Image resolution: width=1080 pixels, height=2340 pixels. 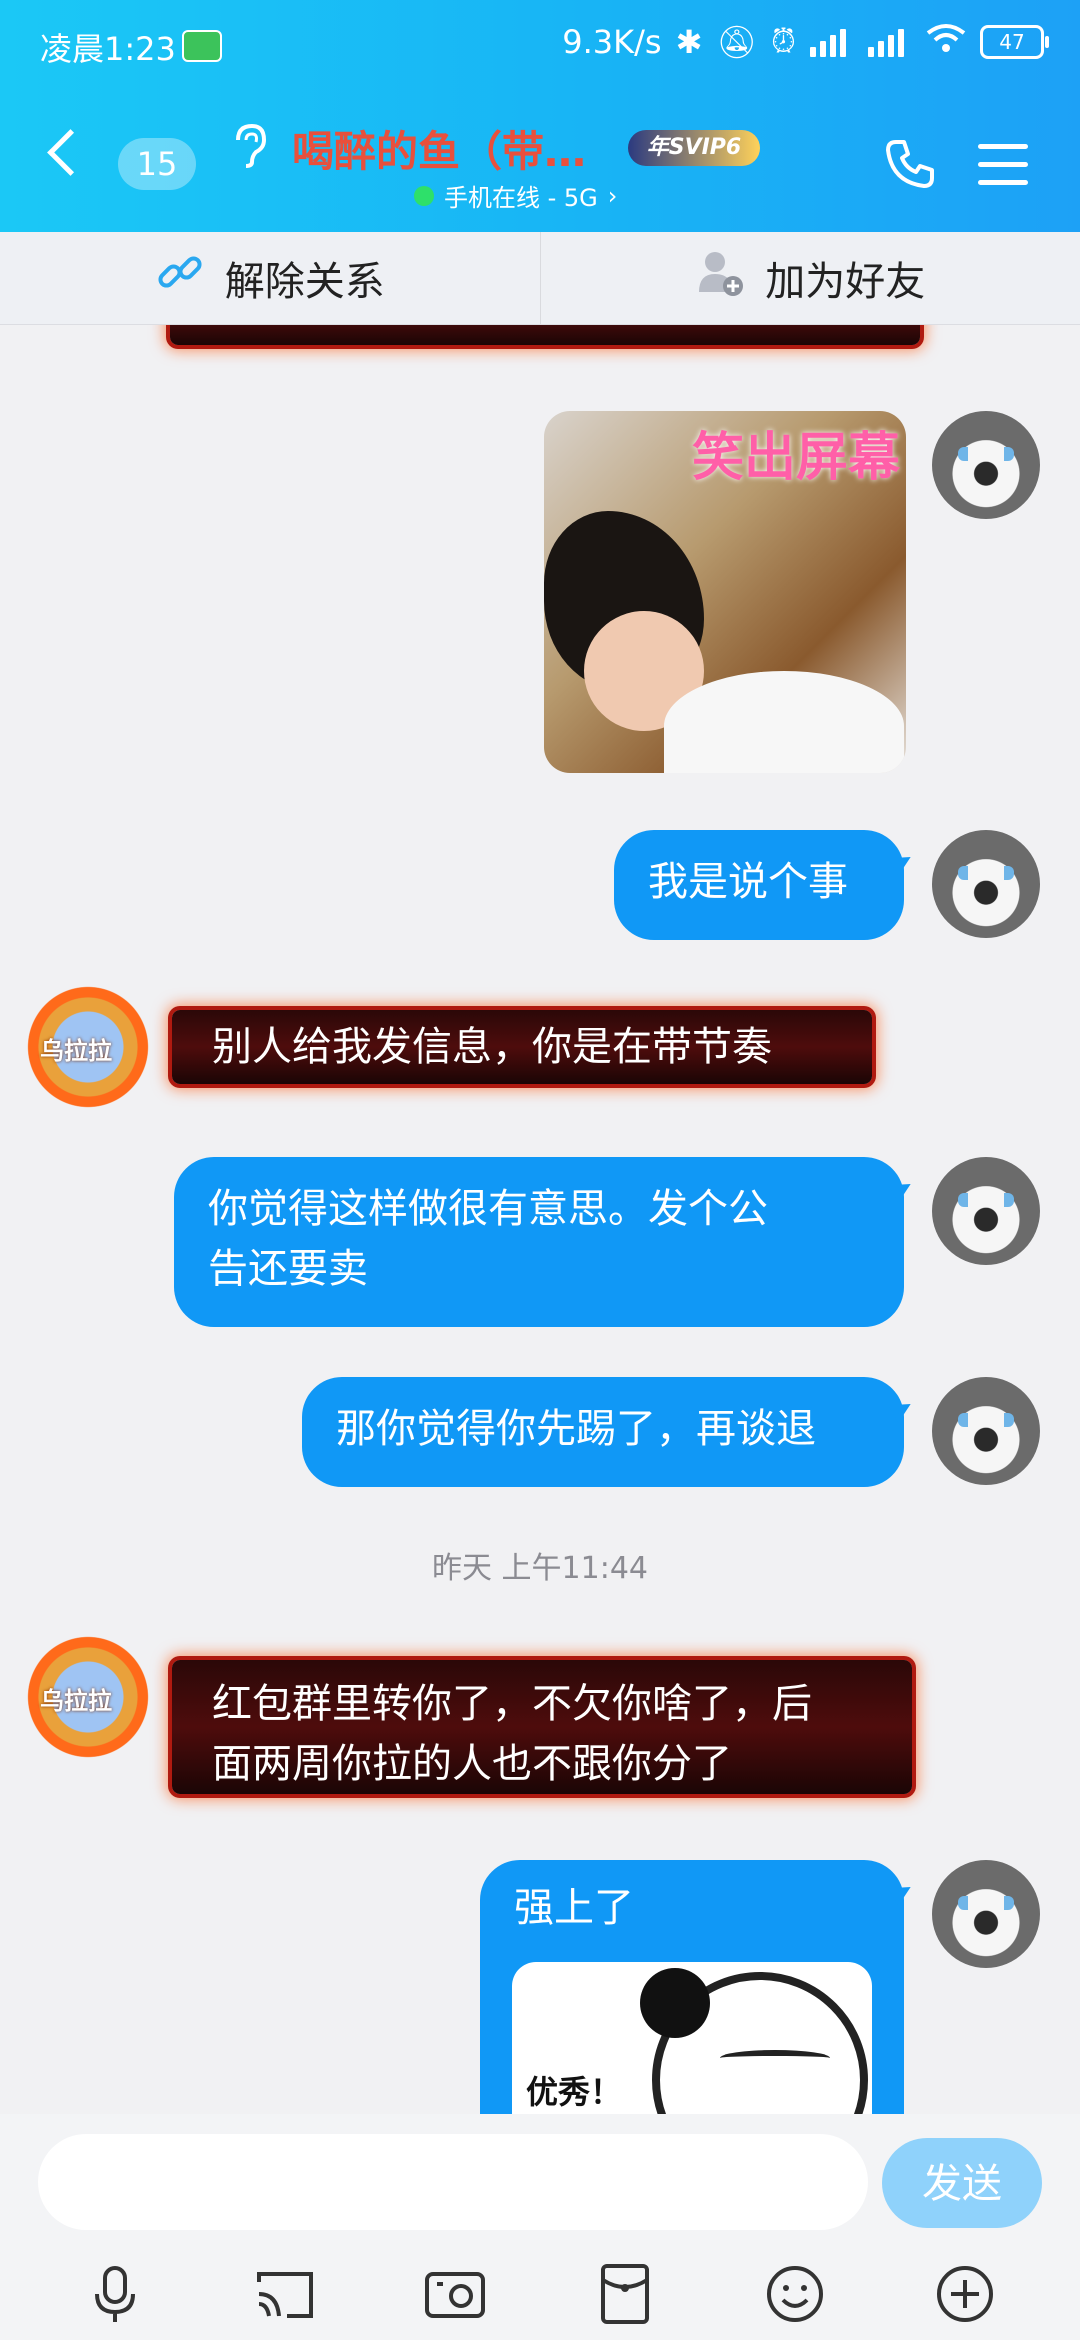 What do you see at coordinates (783, 41) in the screenshot?
I see `alarm-icon: ⏰︎` at bounding box center [783, 41].